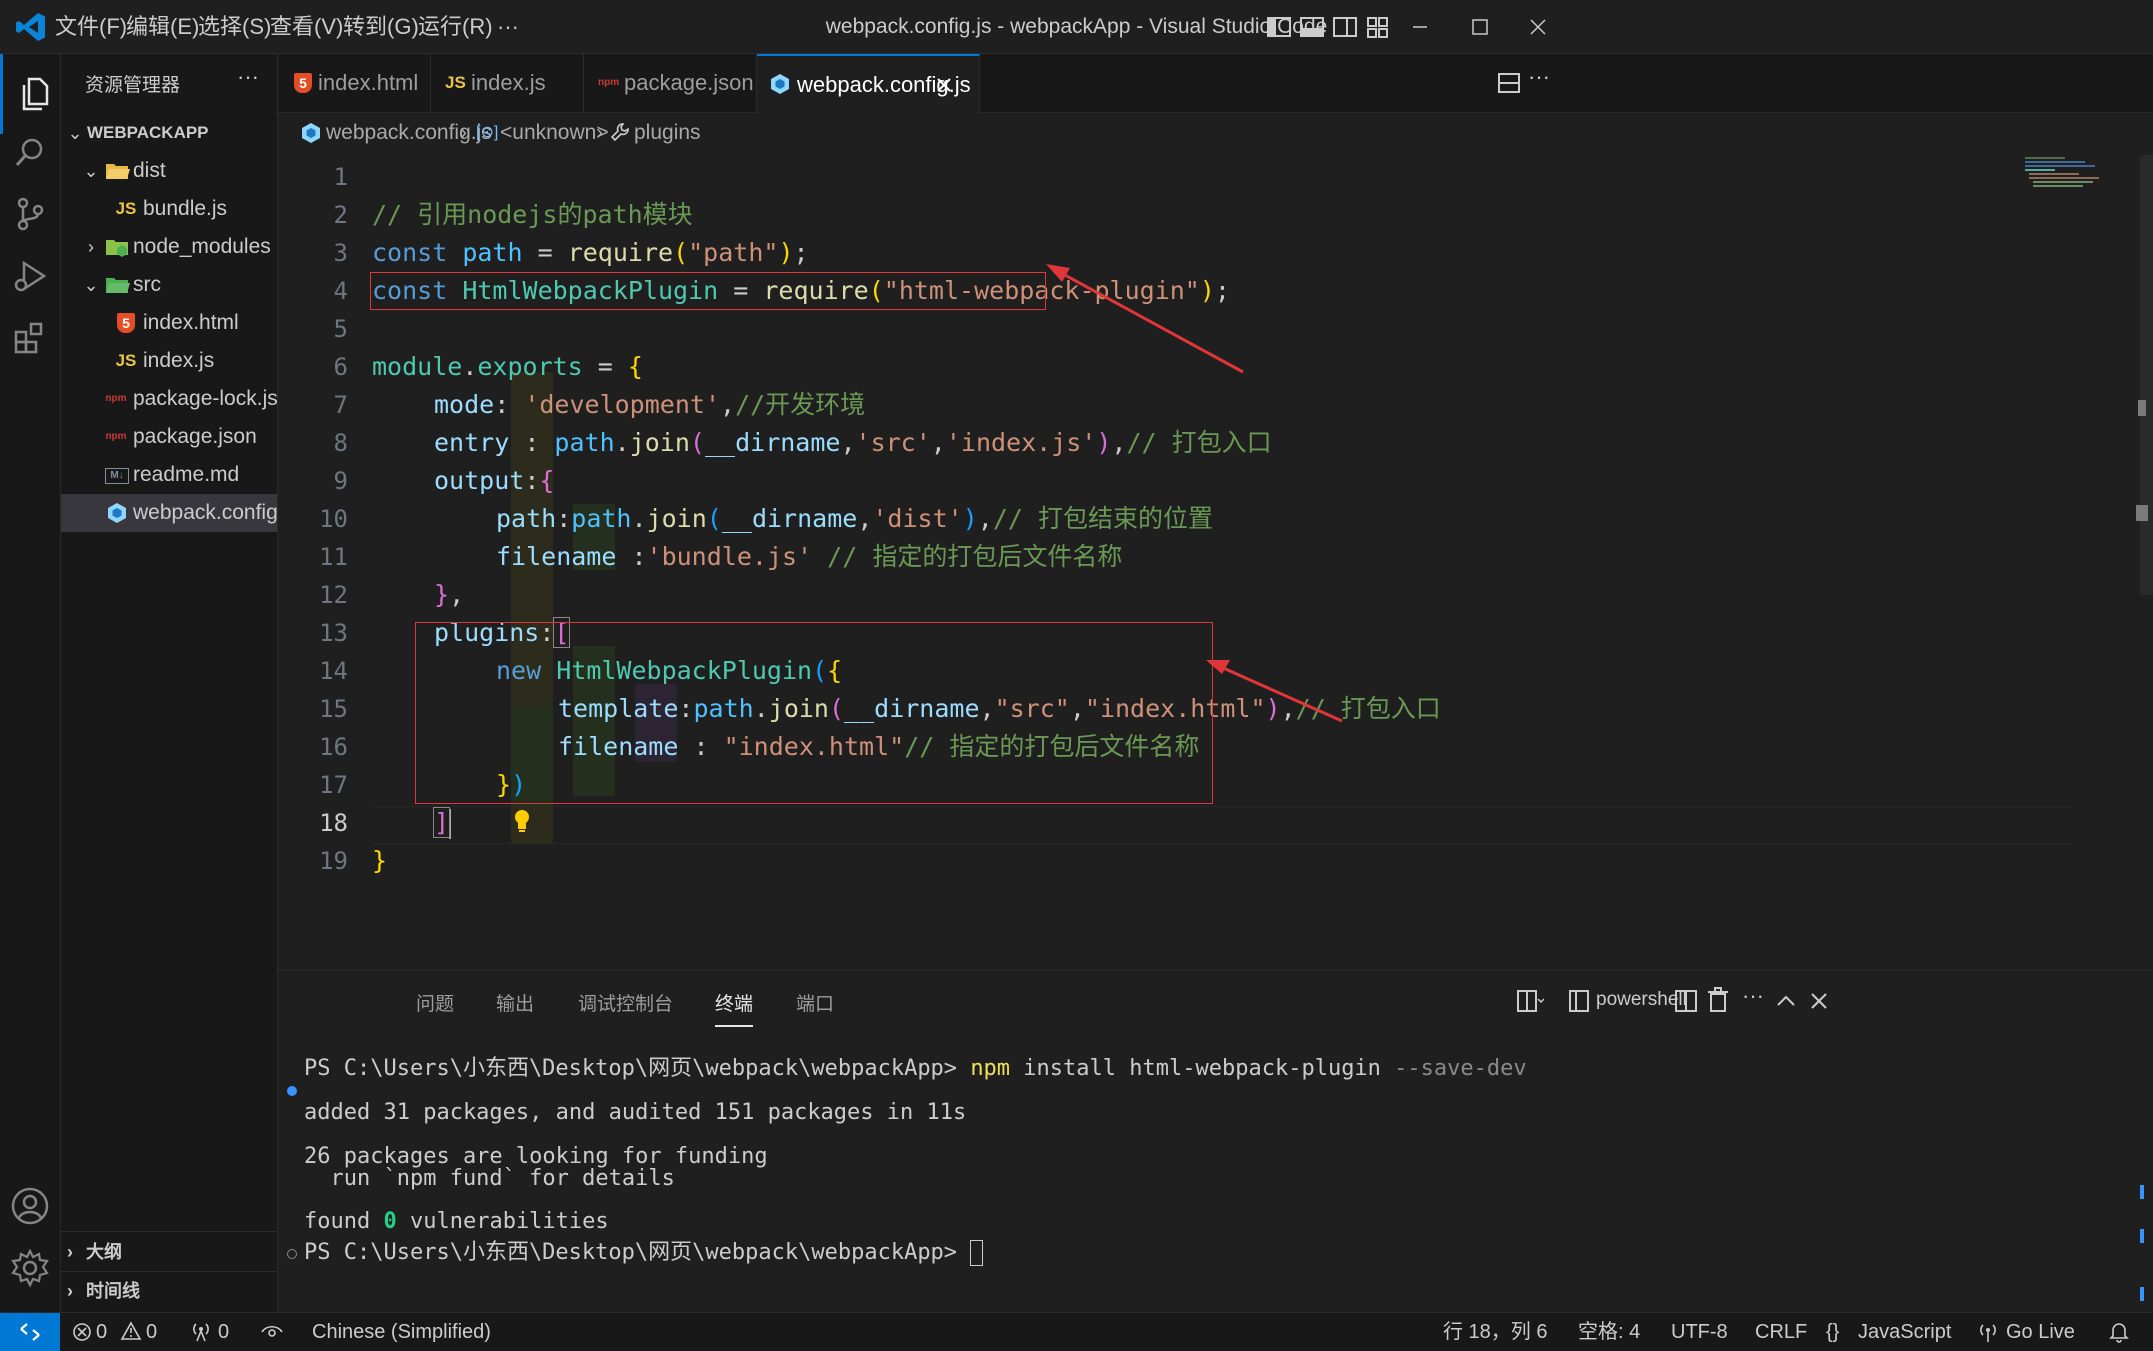 The width and height of the screenshot is (2153, 1351). Describe the element at coordinates (380, 860) in the screenshot. I see `code-line-19: }` at that location.